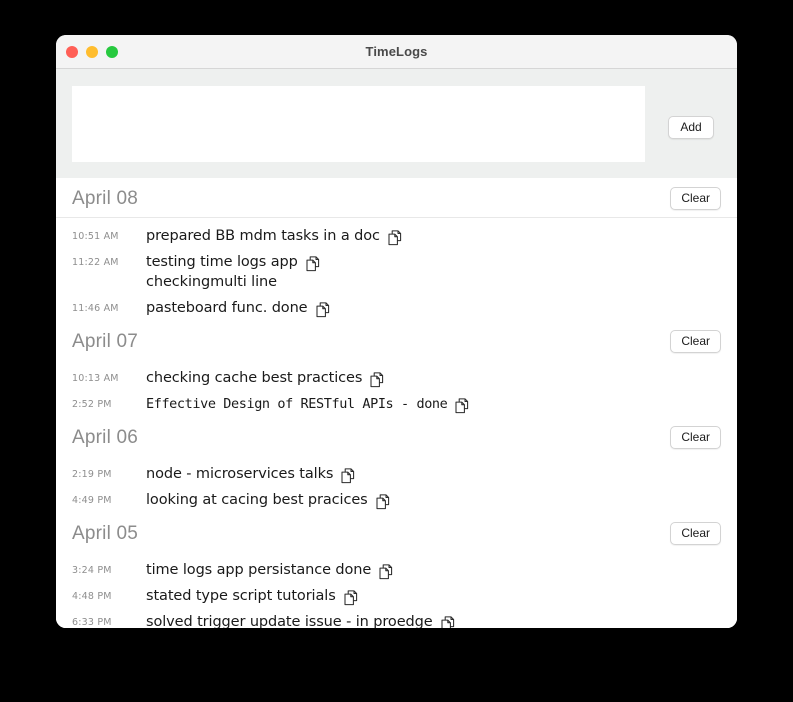 The image size is (793, 702). What do you see at coordinates (396, 596) in the screenshot?
I see `log-entry: 4:48 PM stated type script tutorials` at bounding box center [396, 596].